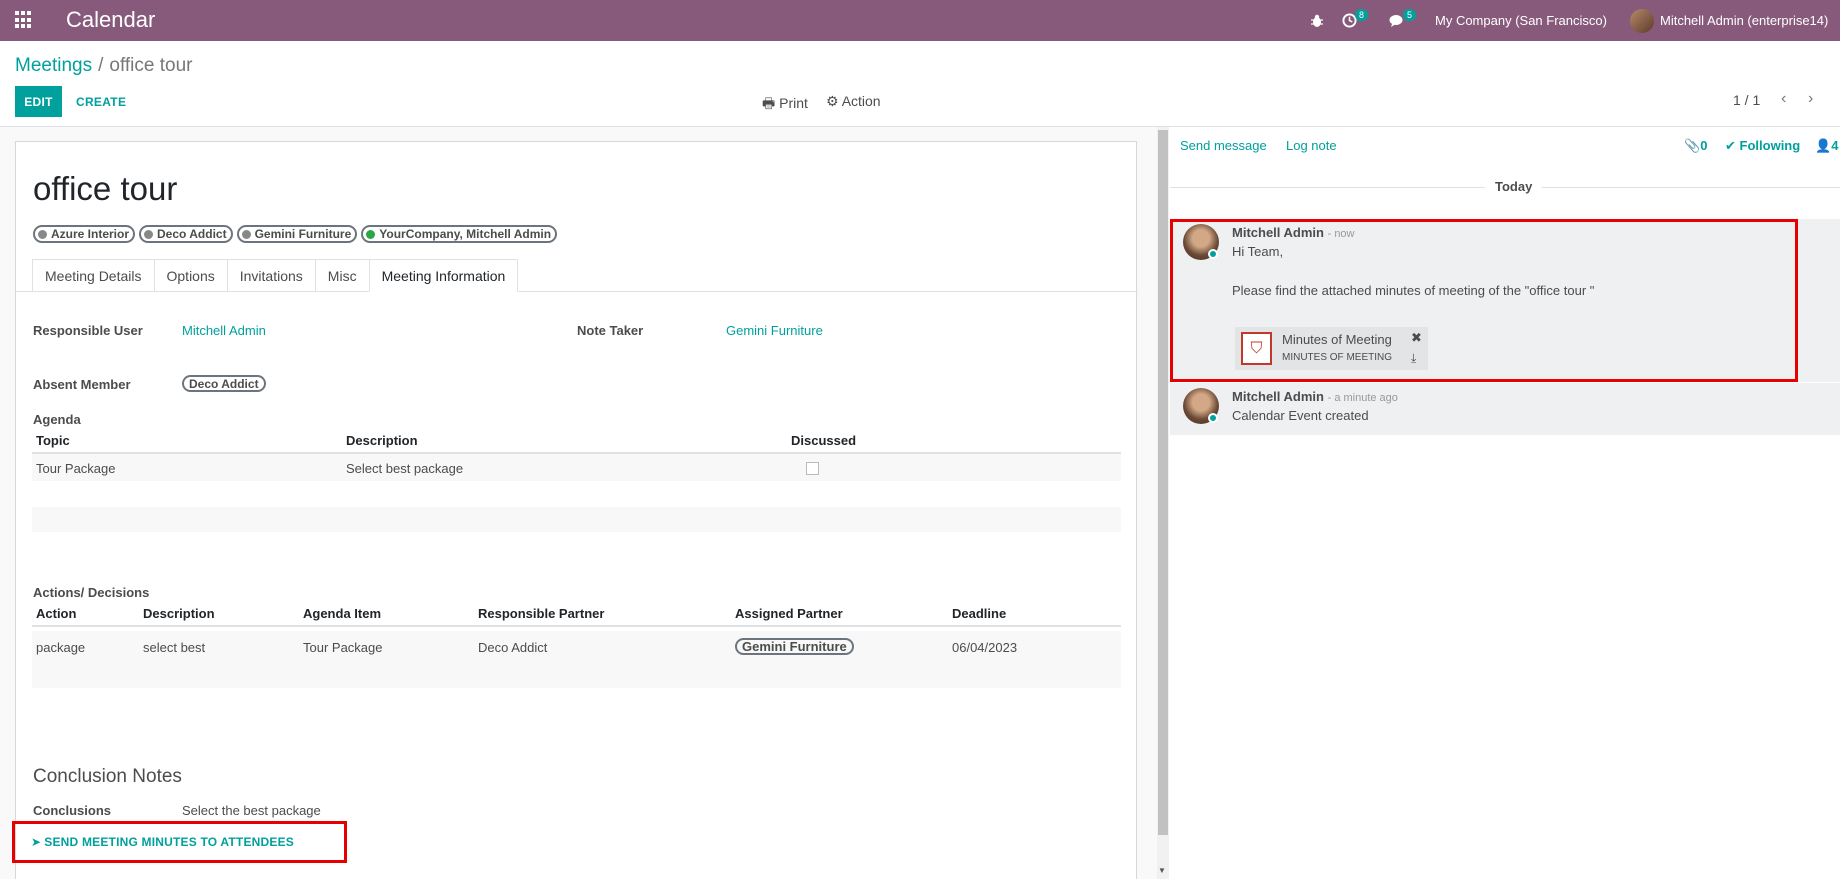  Describe the element at coordinates (251, 810) in the screenshot. I see `conclusions-field: Select the best package` at that location.